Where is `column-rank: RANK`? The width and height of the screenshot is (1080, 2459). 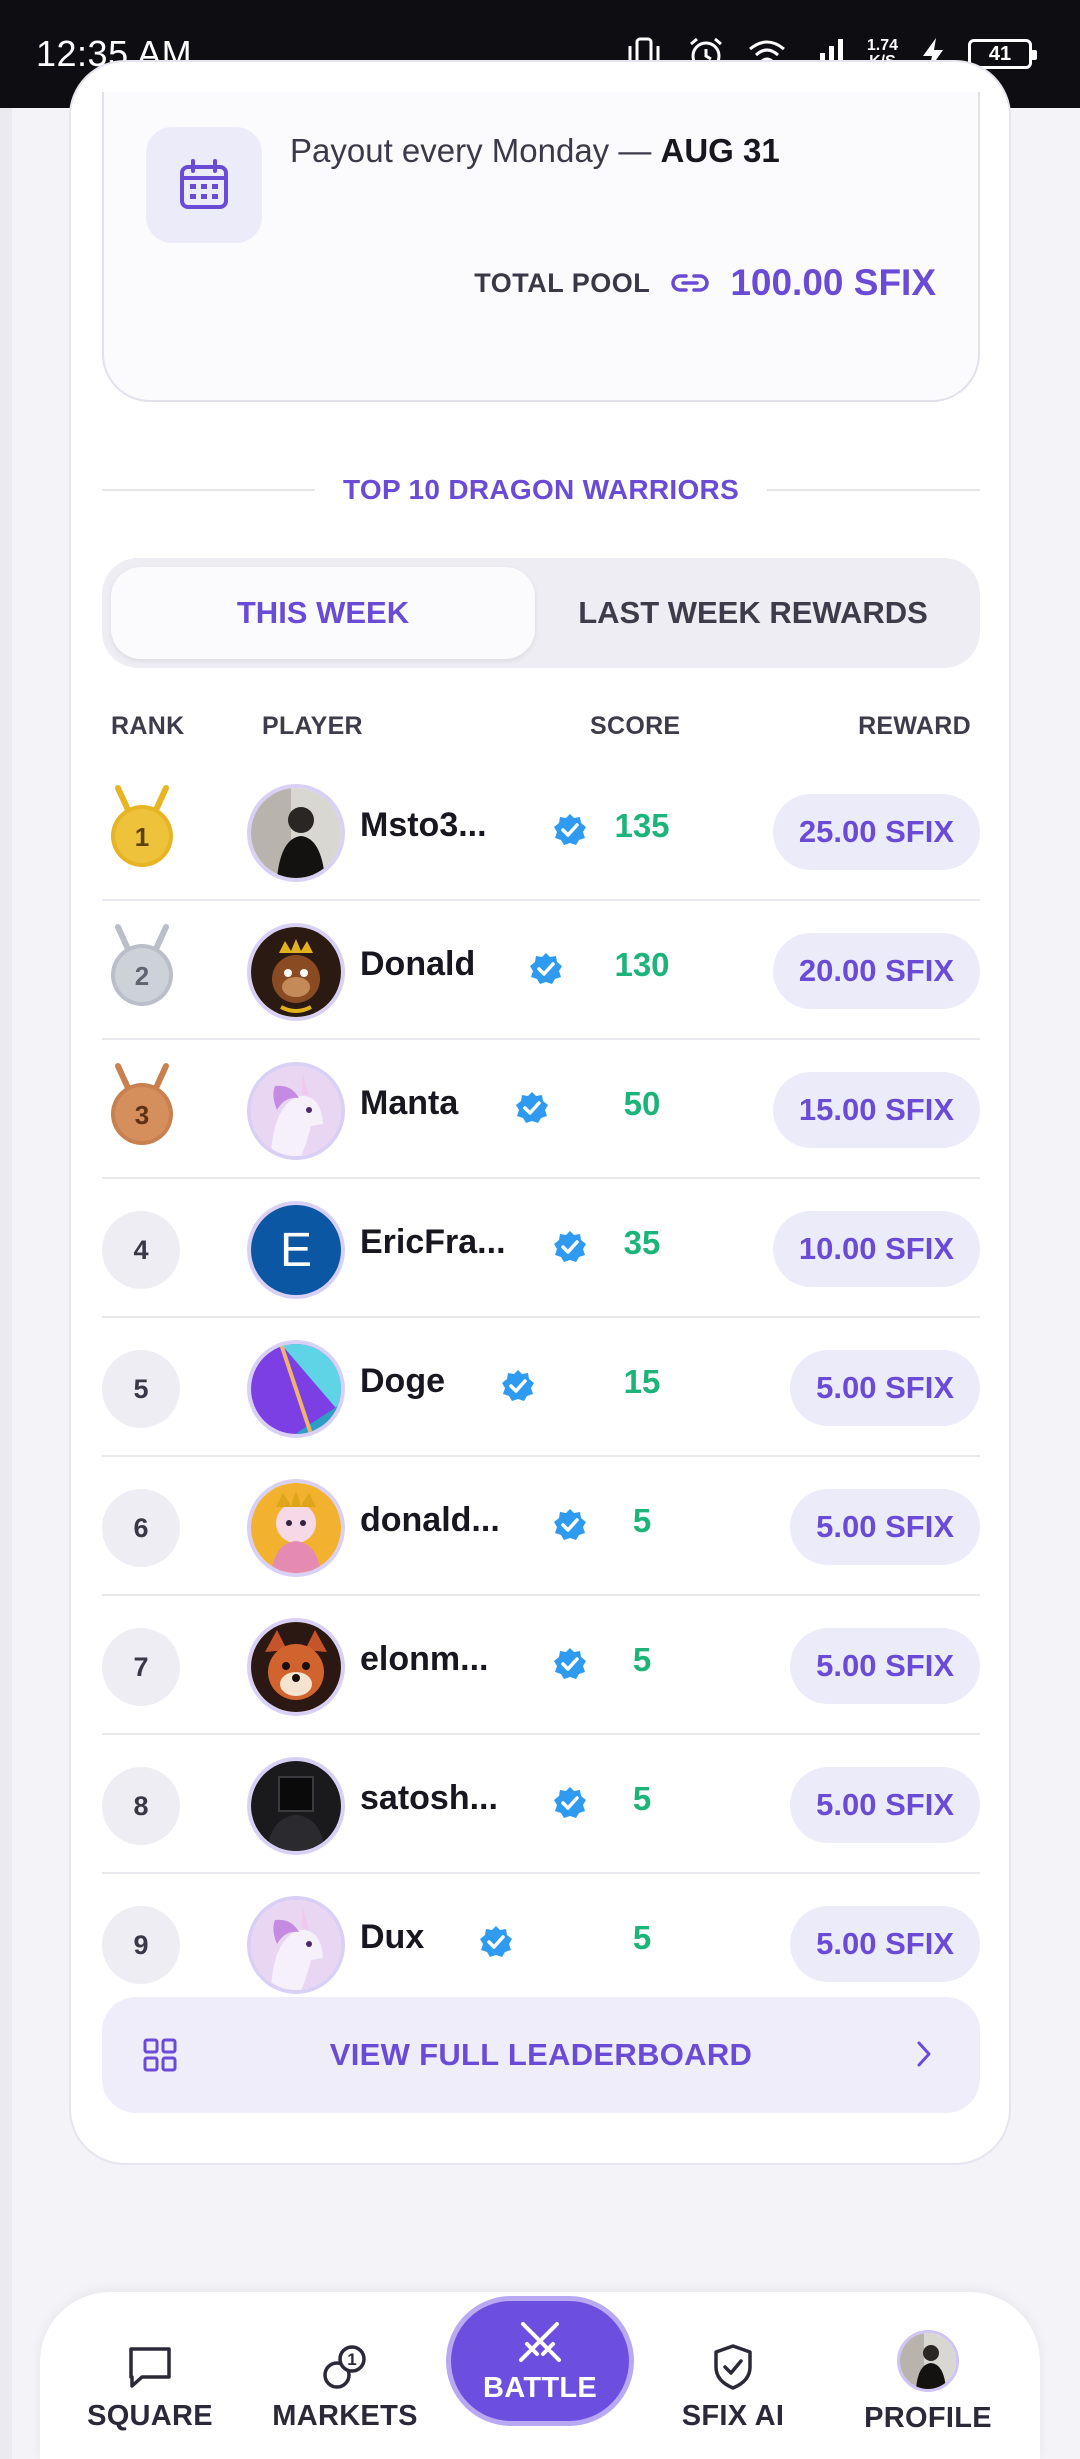
column-rank: RANK is located at coordinates (148, 726).